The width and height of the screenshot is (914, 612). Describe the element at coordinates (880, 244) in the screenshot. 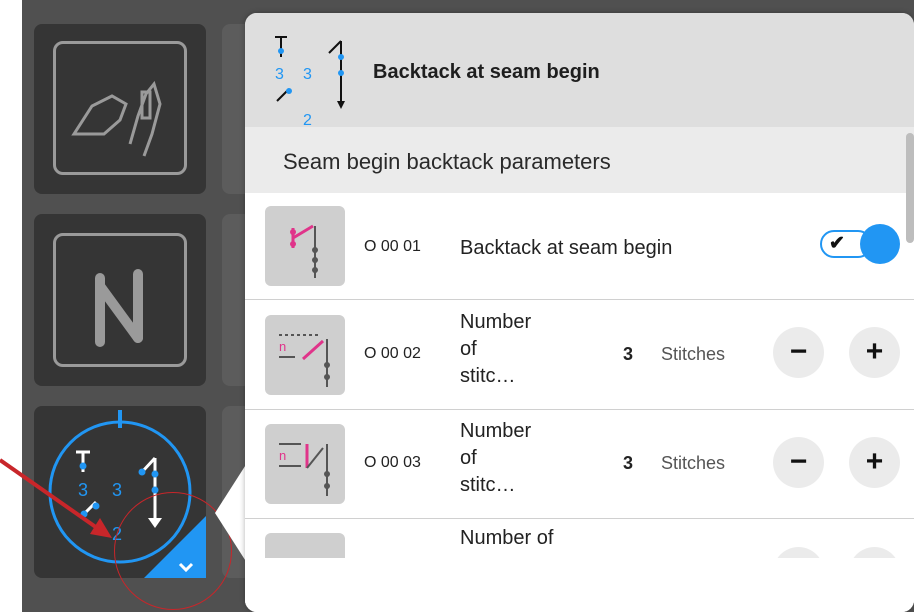

I see `toggle-knob` at that location.